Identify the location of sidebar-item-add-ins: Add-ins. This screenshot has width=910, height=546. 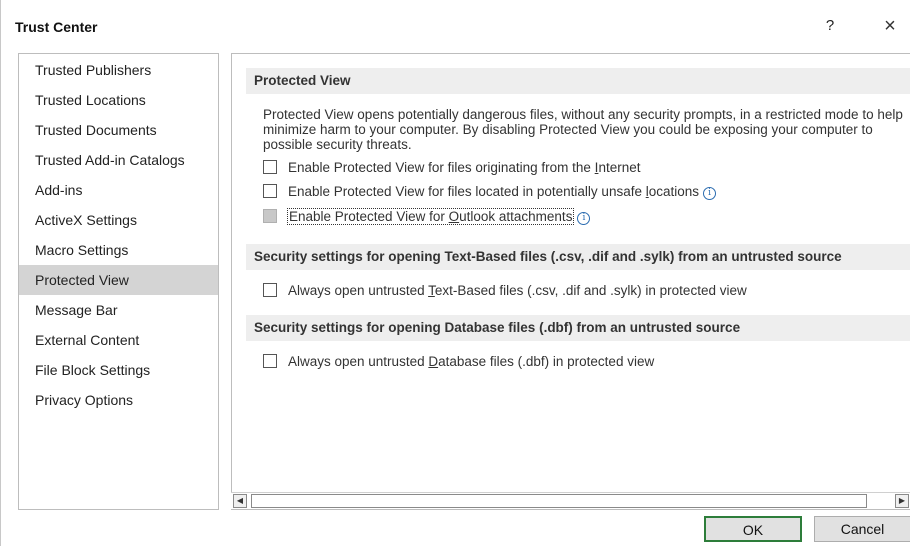
(118, 190).